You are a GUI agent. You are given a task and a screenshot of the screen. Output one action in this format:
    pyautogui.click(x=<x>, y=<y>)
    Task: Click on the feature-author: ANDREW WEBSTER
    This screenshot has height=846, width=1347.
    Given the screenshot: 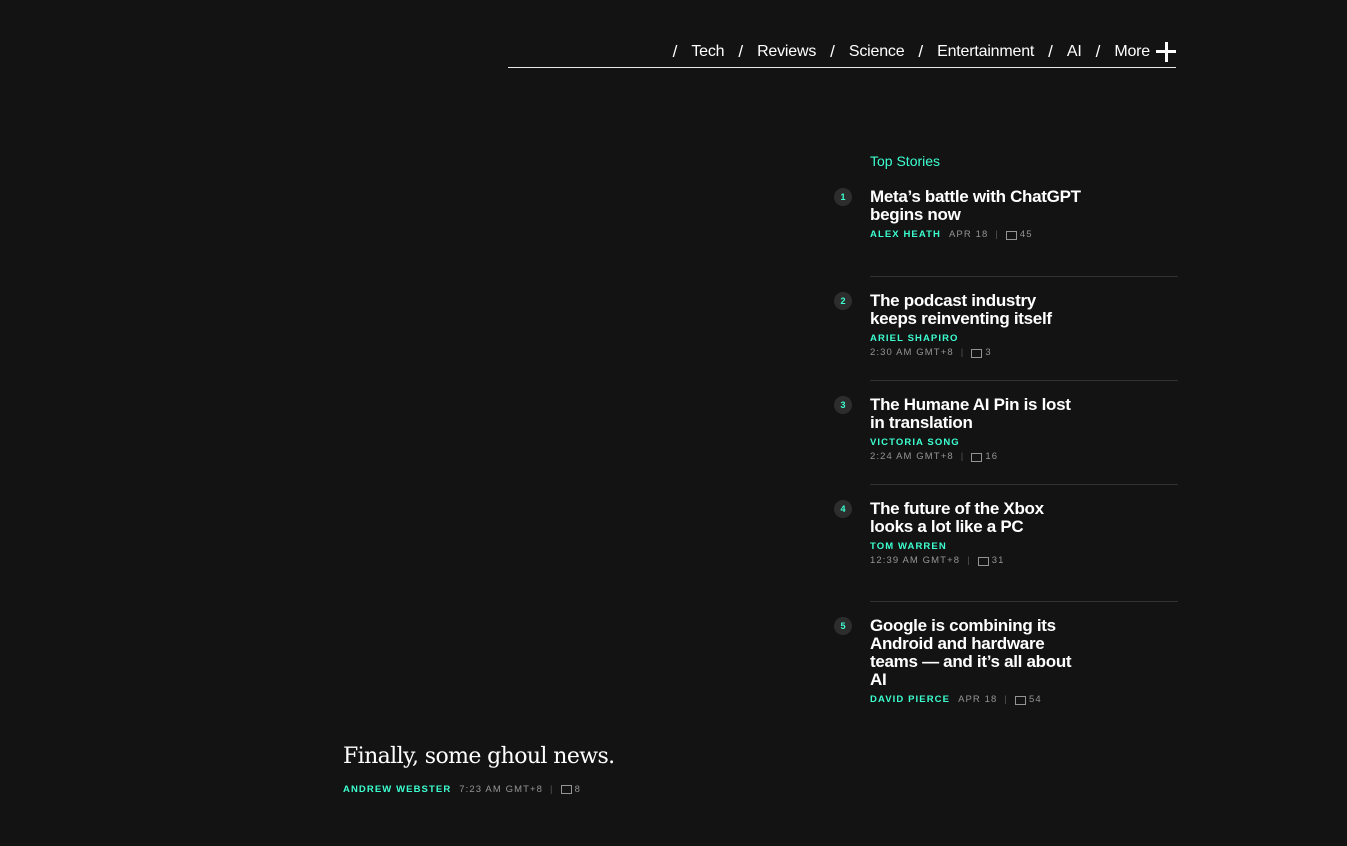 What is the action you would take?
    pyautogui.click(x=397, y=789)
    